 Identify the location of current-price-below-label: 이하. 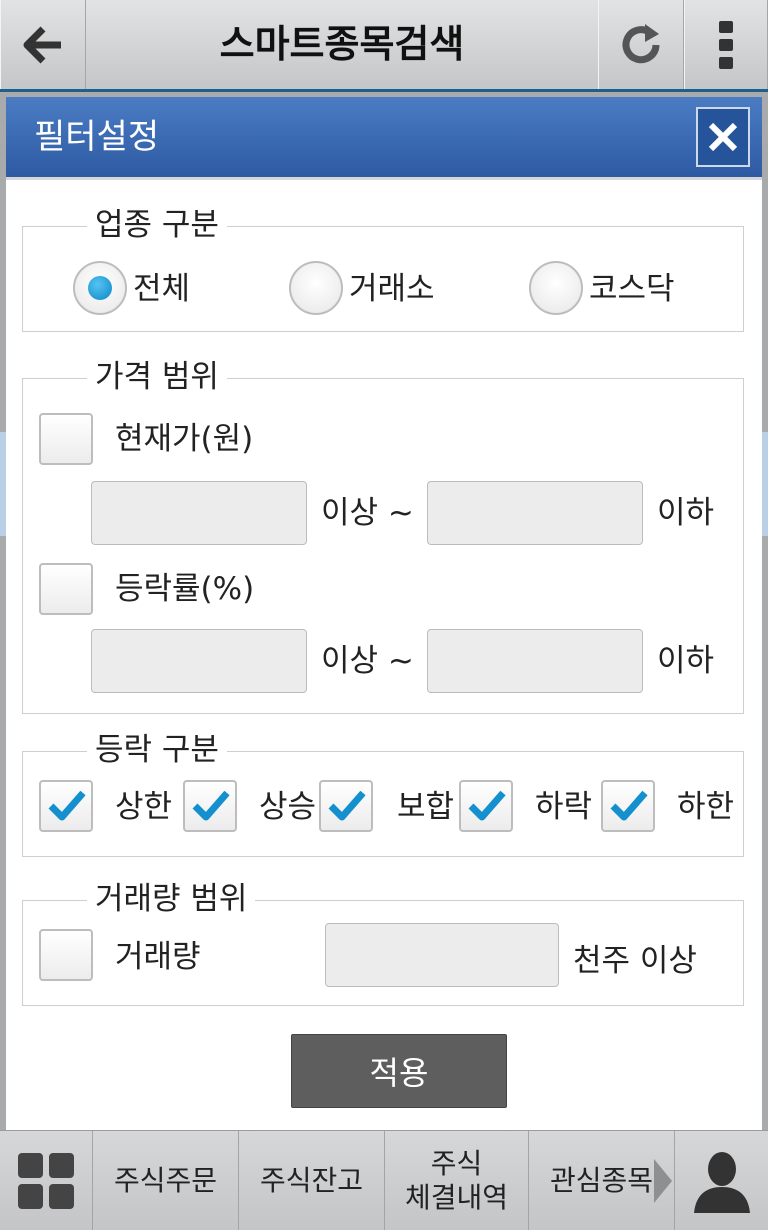
(686, 513).